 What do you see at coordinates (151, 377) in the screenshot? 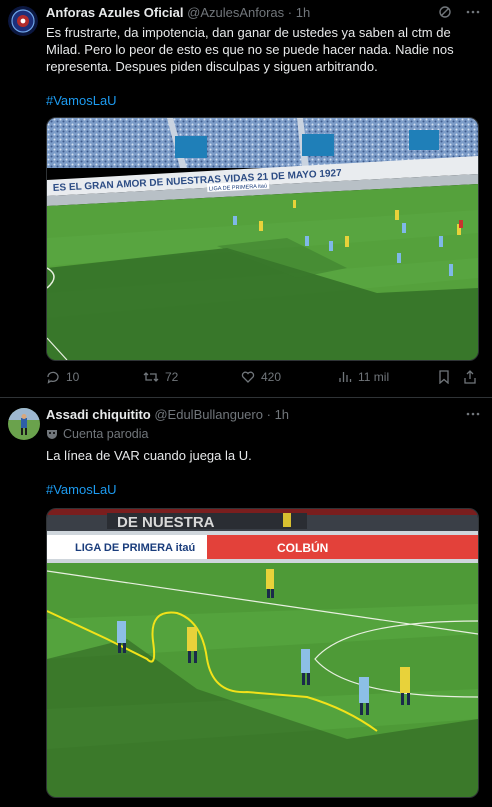
I see `repost-icon` at bounding box center [151, 377].